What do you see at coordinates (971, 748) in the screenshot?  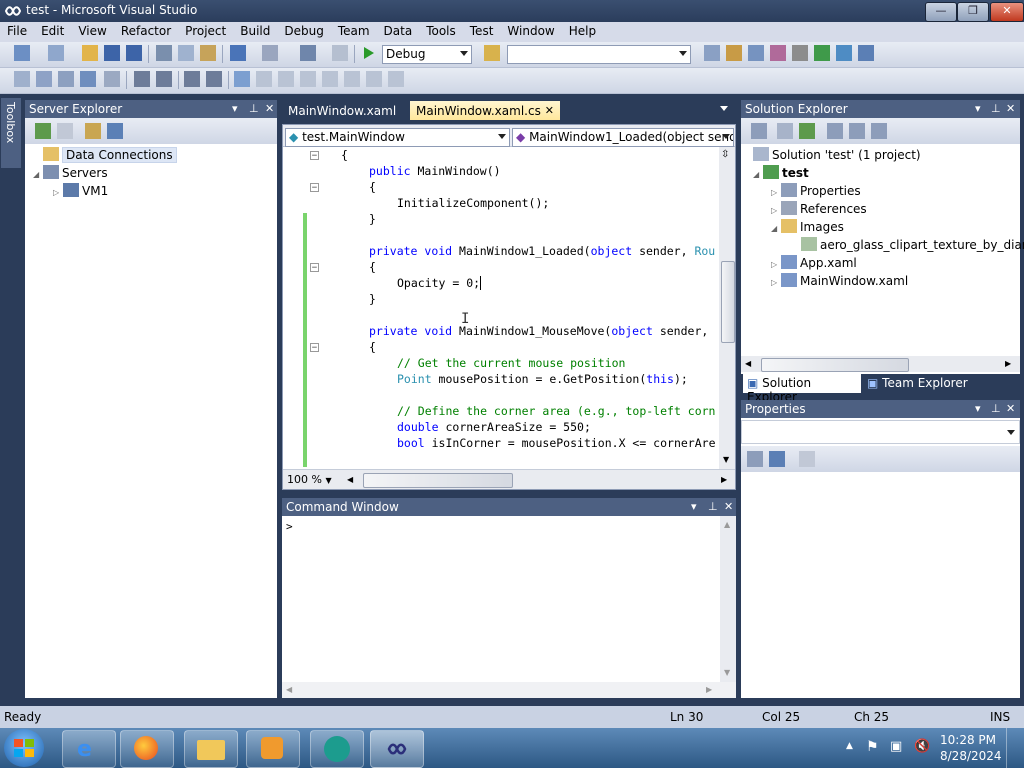 I see `clock: 10:28 PM 8/28/2024` at bounding box center [971, 748].